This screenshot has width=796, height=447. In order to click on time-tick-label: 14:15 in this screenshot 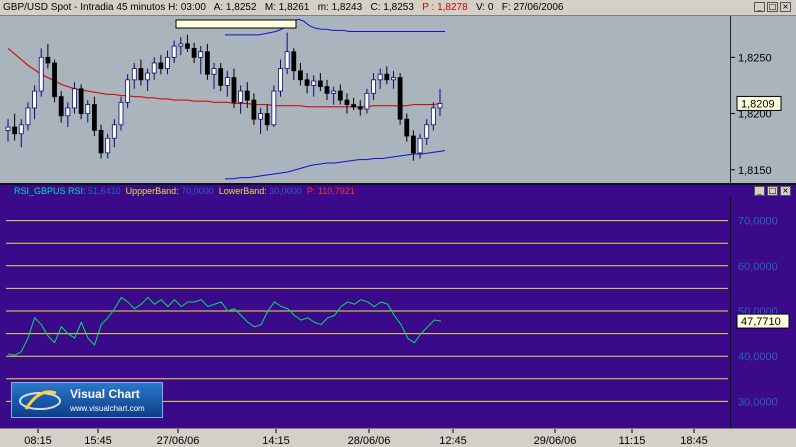, I will do `click(276, 441)`.